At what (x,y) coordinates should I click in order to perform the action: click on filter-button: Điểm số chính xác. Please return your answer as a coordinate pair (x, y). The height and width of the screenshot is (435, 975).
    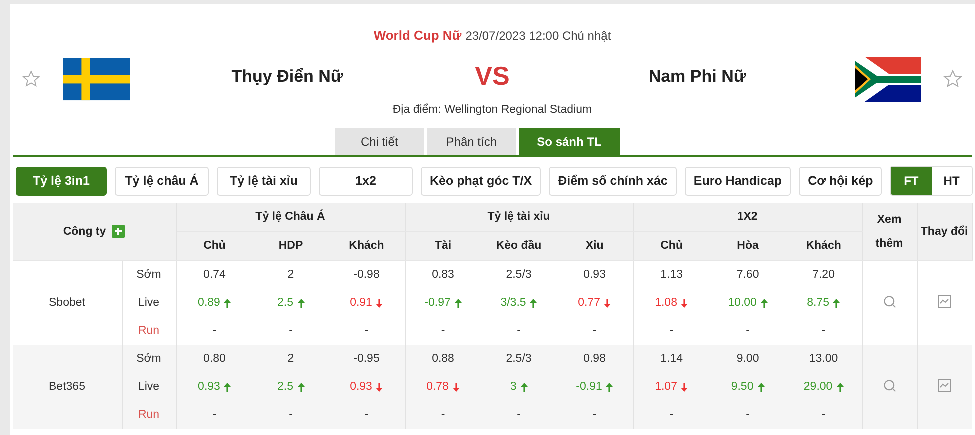
    Looking at the image, I should click on (613, 181).